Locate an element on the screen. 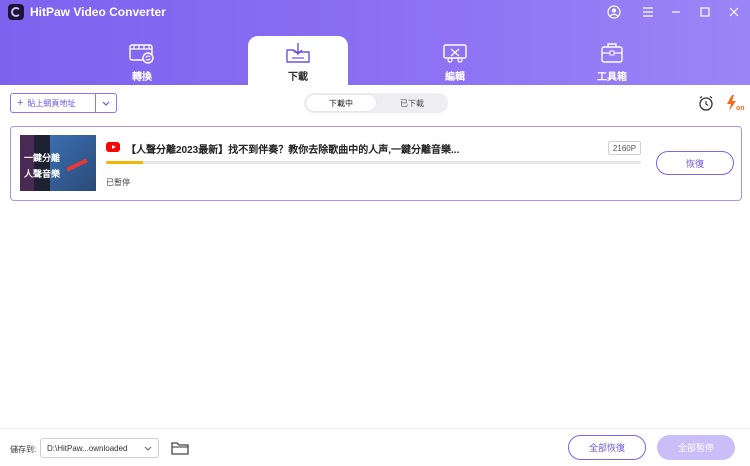 The width and height of the screenshot is (750, 466). tab-toolbox: 工具箱 is located at coordinates (612, 60).